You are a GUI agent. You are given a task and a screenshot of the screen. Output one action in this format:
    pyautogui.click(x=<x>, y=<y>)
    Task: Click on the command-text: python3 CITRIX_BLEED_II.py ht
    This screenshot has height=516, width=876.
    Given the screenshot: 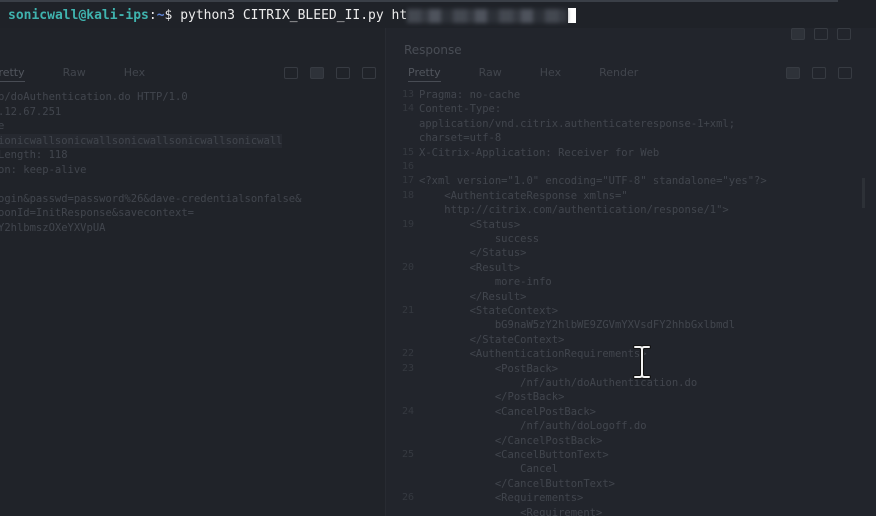 What is the action you would take?
    pyautogui.click(x=294, y=15)
    